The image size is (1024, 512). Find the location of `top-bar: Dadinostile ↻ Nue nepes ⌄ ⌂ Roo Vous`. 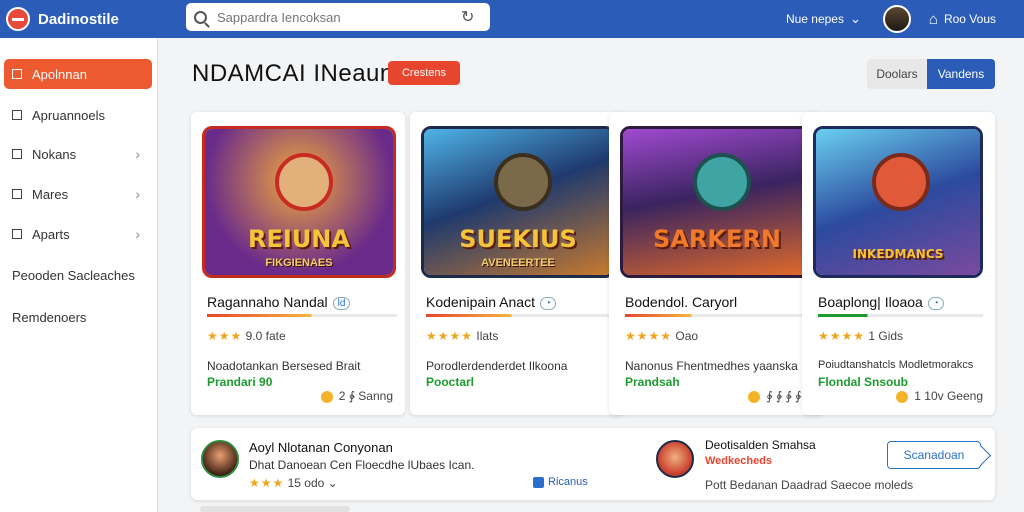

top-bar: Dadinostile ↻ Nue nepes ⌄ ⌂ Roo Vous is located at coordinates (512, 19).